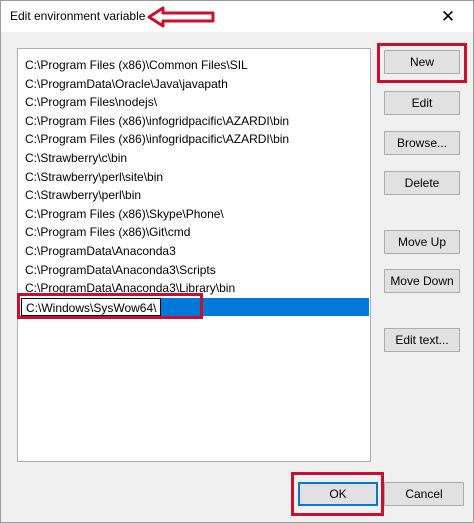 This screenshot has width=474, height=523. Describe the element at coordinates (195, 65) in the screenshot. I see `list-item: C:\Program Files (x86)\Common Files\SIL` at that location.